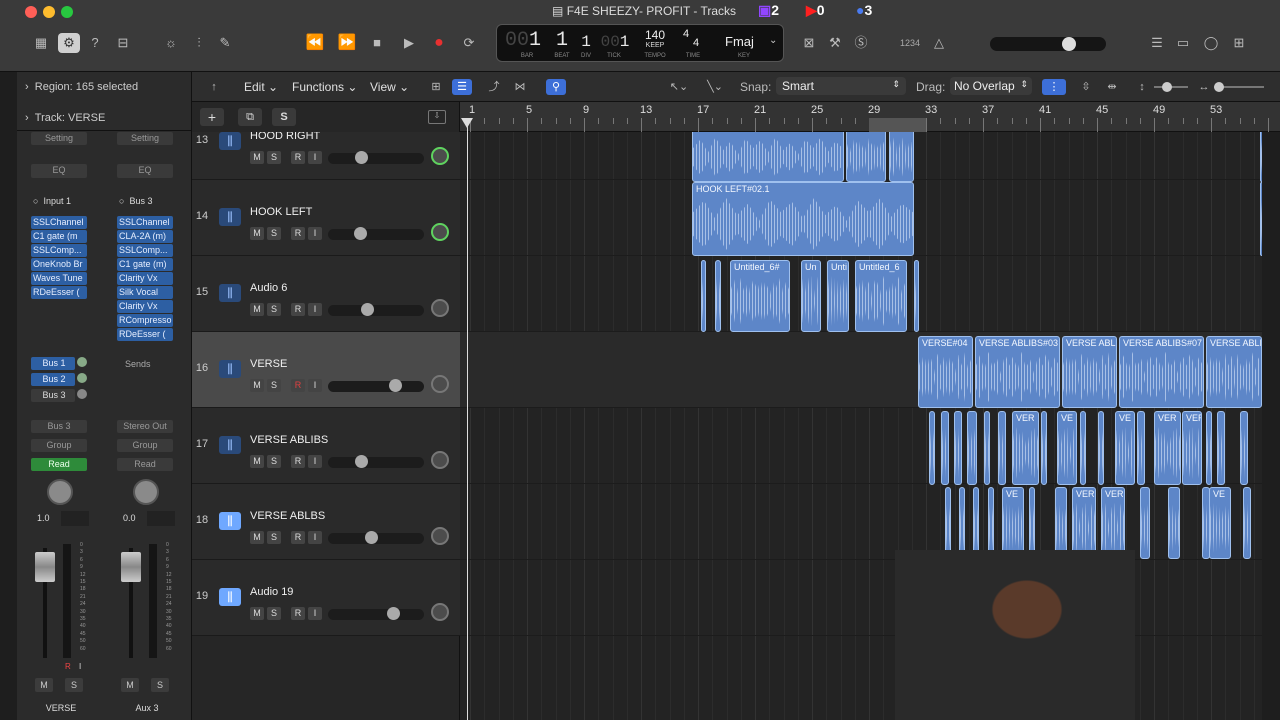 This screenshot has height=720, width=1280. What do you see at coordinates (41, 43) in the screenshot?
I see `library-icon: ▦` at bounding box center [41, 43].